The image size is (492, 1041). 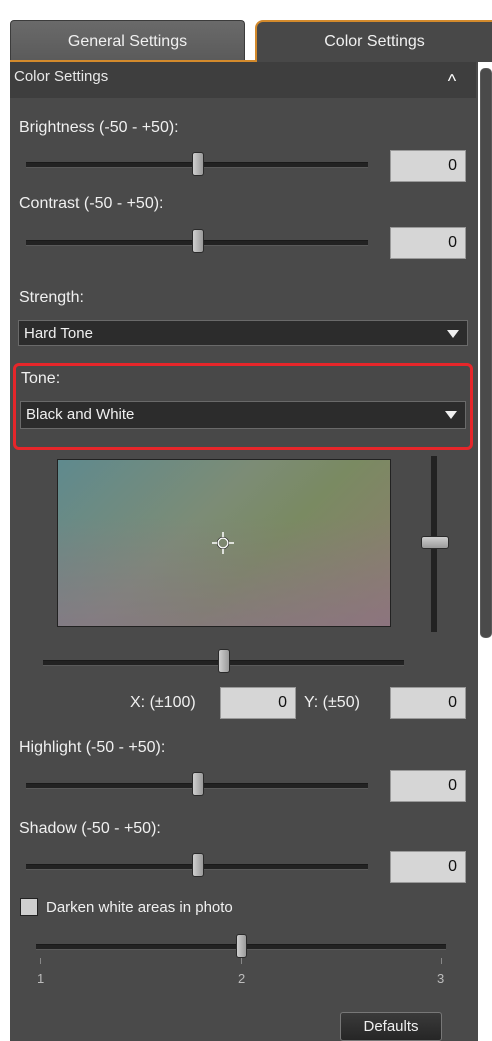 I want to click on contrast-label: Contrast (-50 - +50):, so click(x=91, y=203).